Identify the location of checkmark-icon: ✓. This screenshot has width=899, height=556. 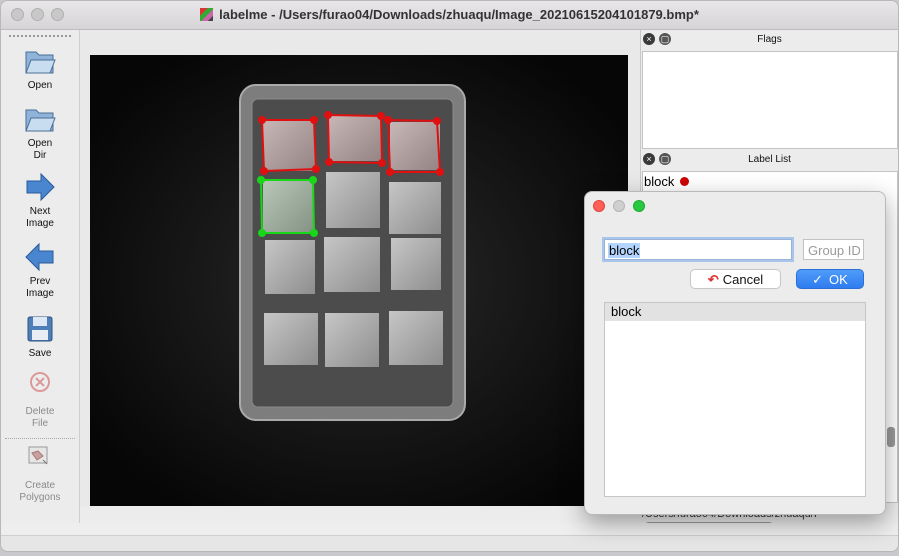
(818, 279).